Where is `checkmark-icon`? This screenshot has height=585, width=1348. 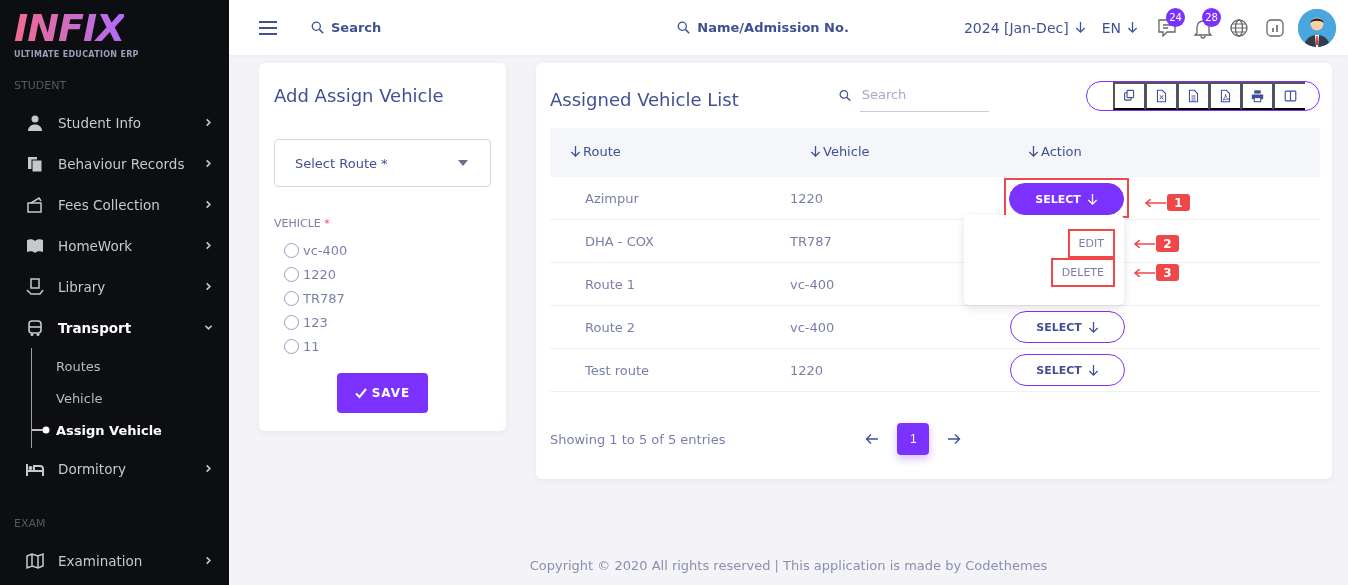 checkmark-icon is located at coordinates (360, 393).